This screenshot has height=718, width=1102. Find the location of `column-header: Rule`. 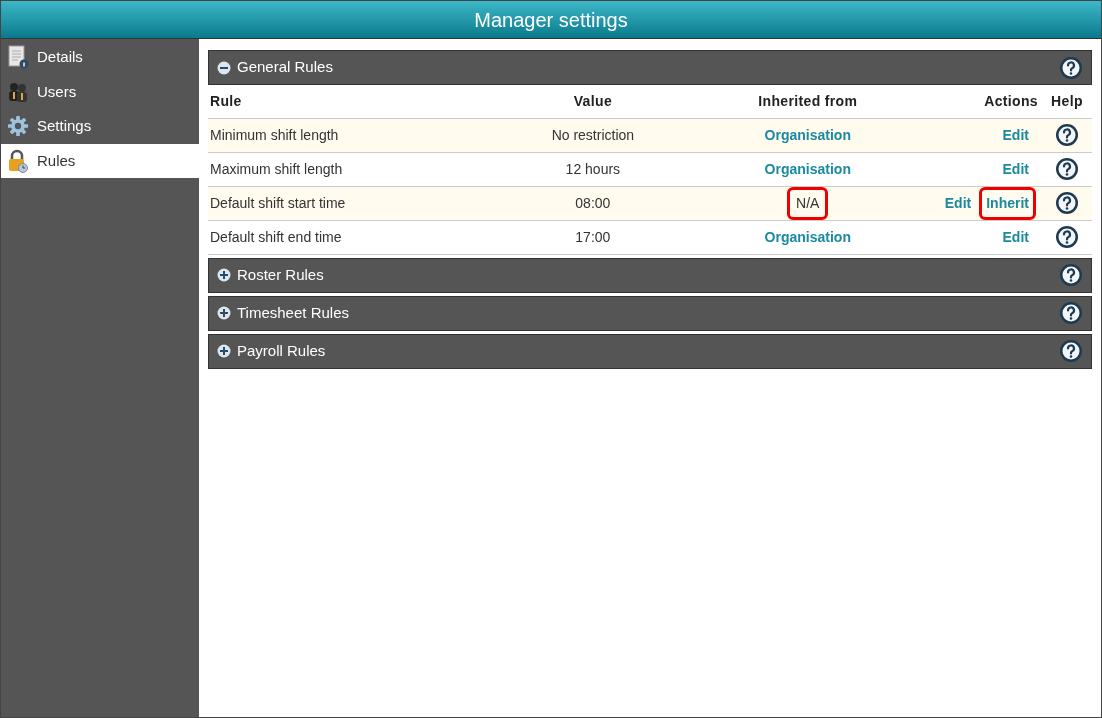

column-header: Rule is located at coordinates (358, 101).